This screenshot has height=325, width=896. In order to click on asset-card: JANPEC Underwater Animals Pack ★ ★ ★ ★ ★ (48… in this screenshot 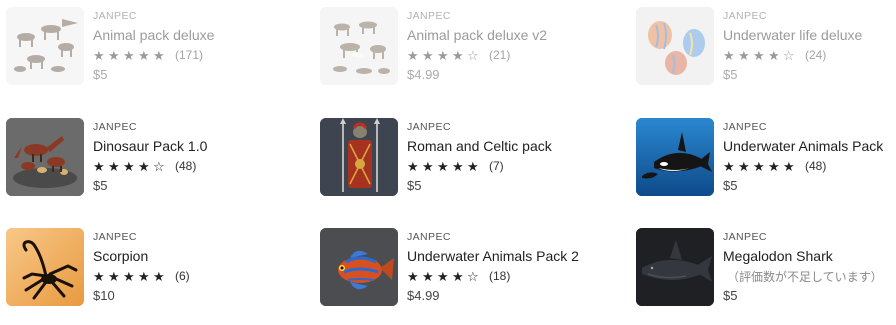, I will do `click(763, 166)`.